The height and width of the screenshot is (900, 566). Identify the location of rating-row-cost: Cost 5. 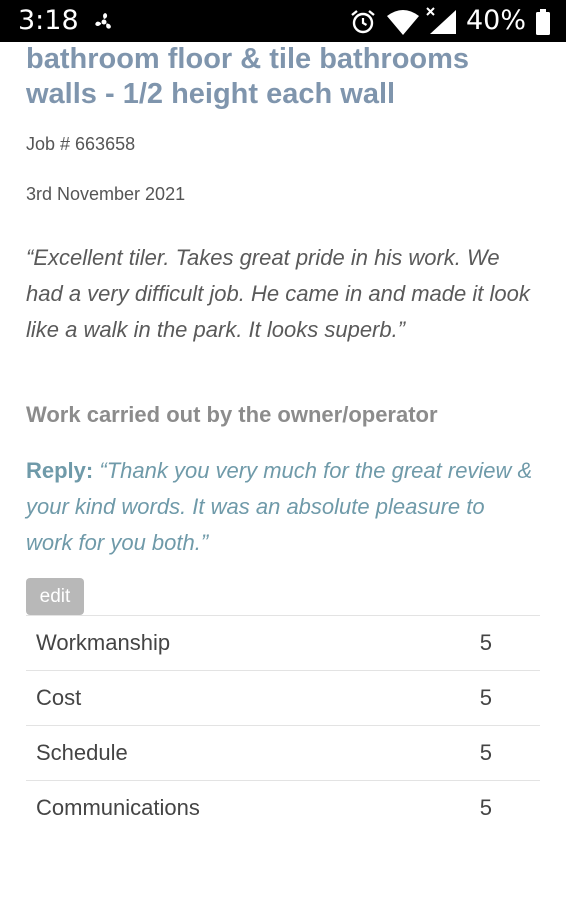
(283, 697).